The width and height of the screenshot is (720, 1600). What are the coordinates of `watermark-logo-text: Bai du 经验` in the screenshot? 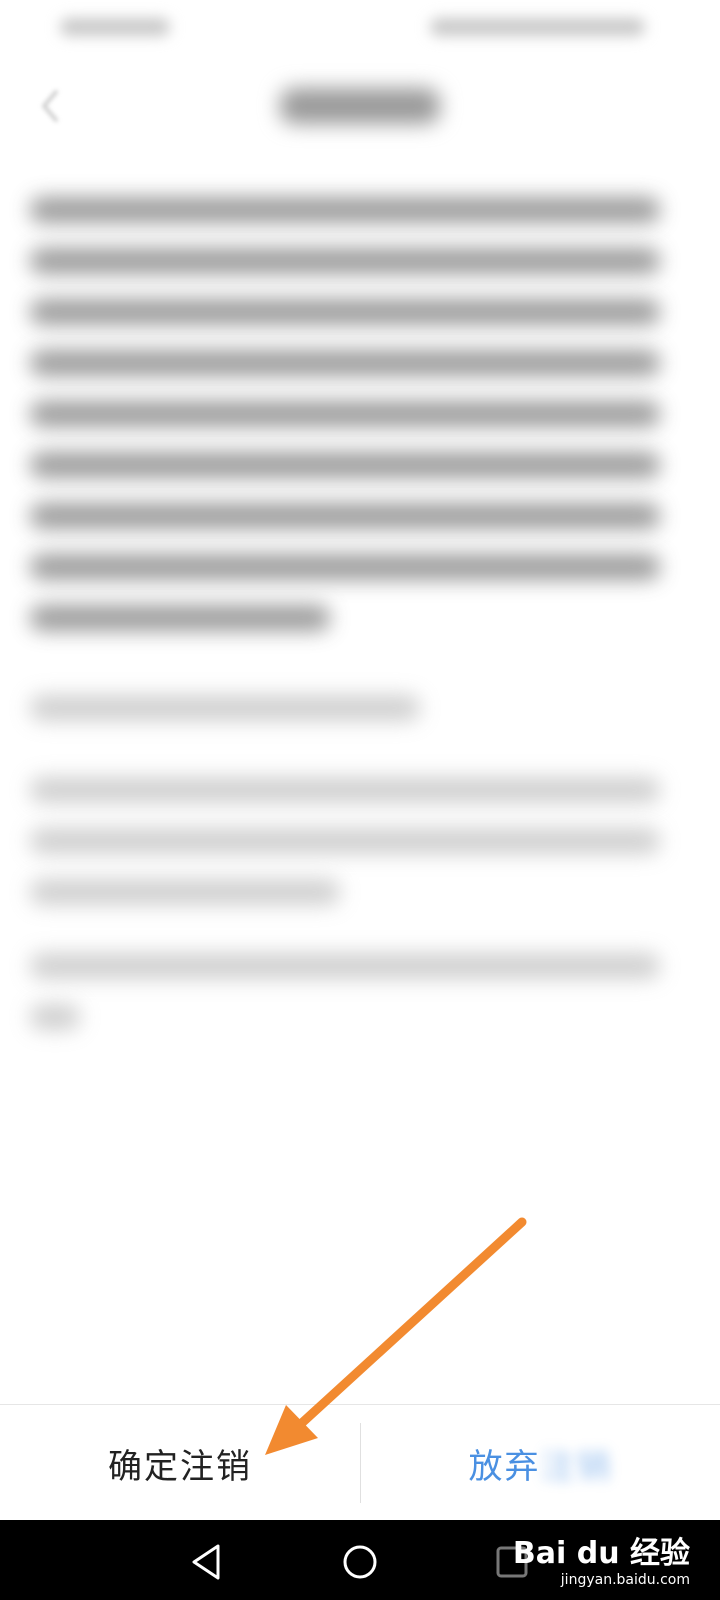 It's located at (601, 1553).